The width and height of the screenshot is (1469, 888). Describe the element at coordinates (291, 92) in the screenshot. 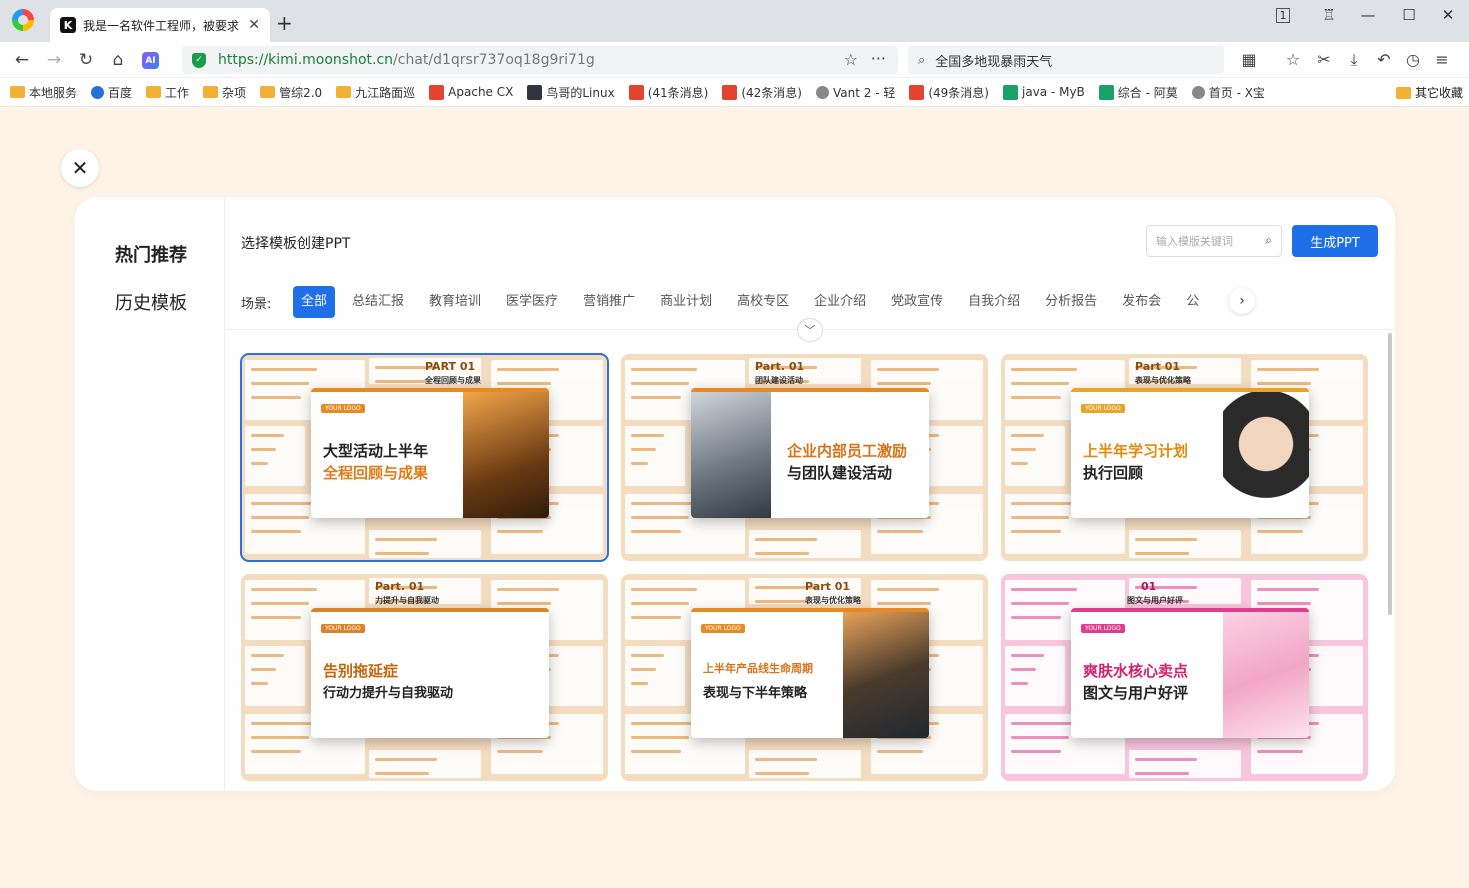

I see `bookmark-item: 管综2.0` at that location.